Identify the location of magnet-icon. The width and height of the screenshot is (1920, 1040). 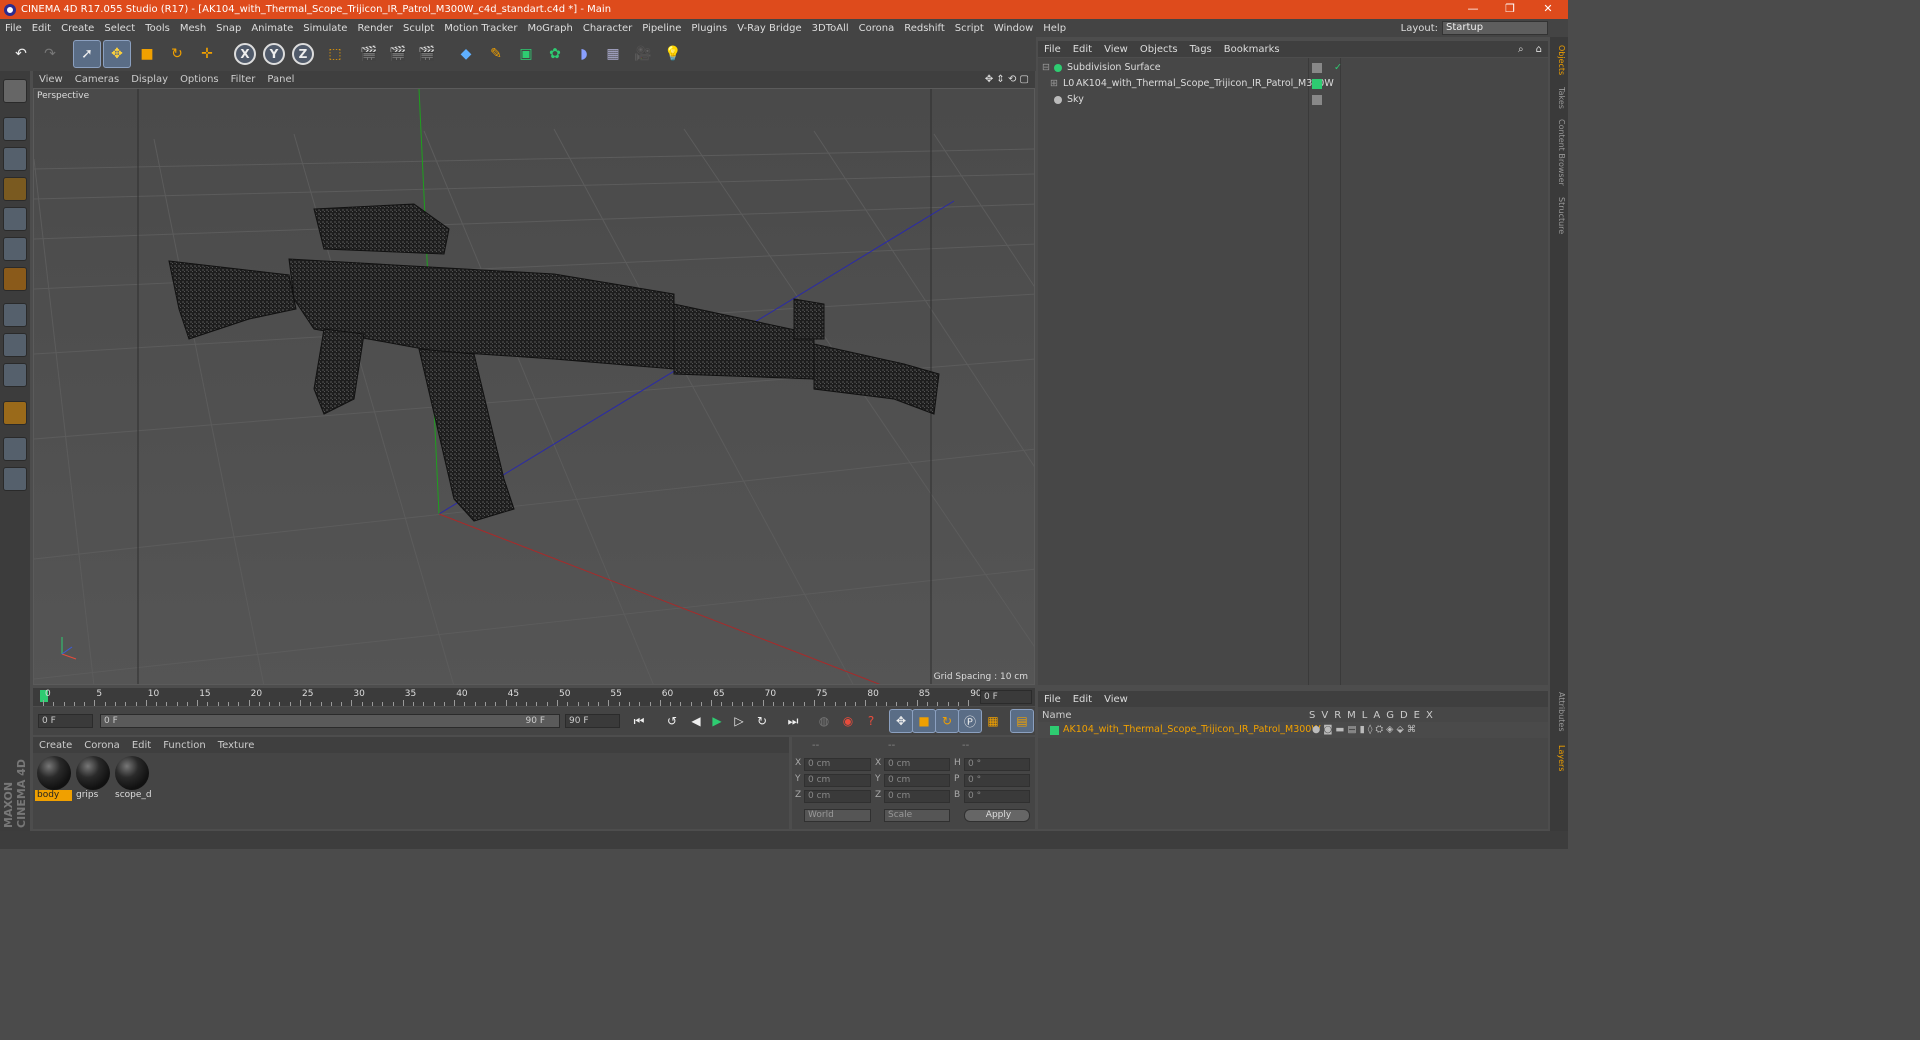
(15, 413).